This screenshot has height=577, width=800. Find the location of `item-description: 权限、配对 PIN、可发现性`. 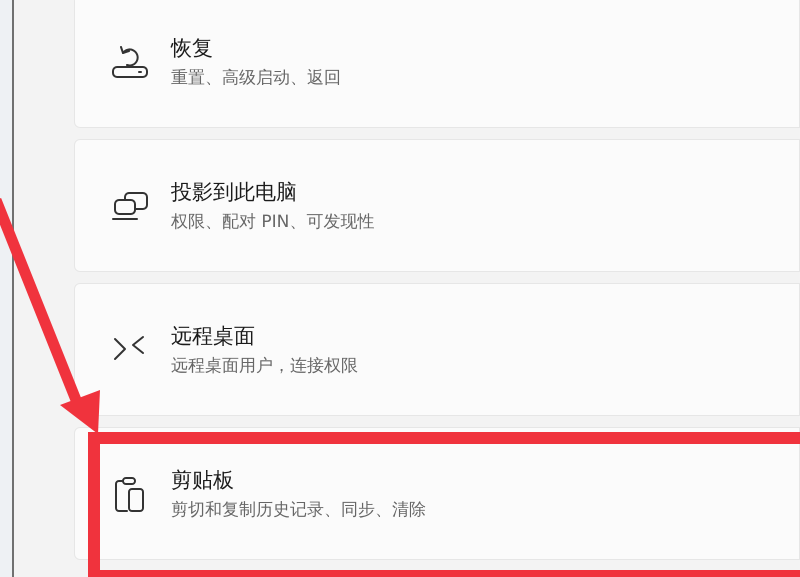

item-description: 权限、配对 PIN、可发现性 is located at coordinates (272, 222).